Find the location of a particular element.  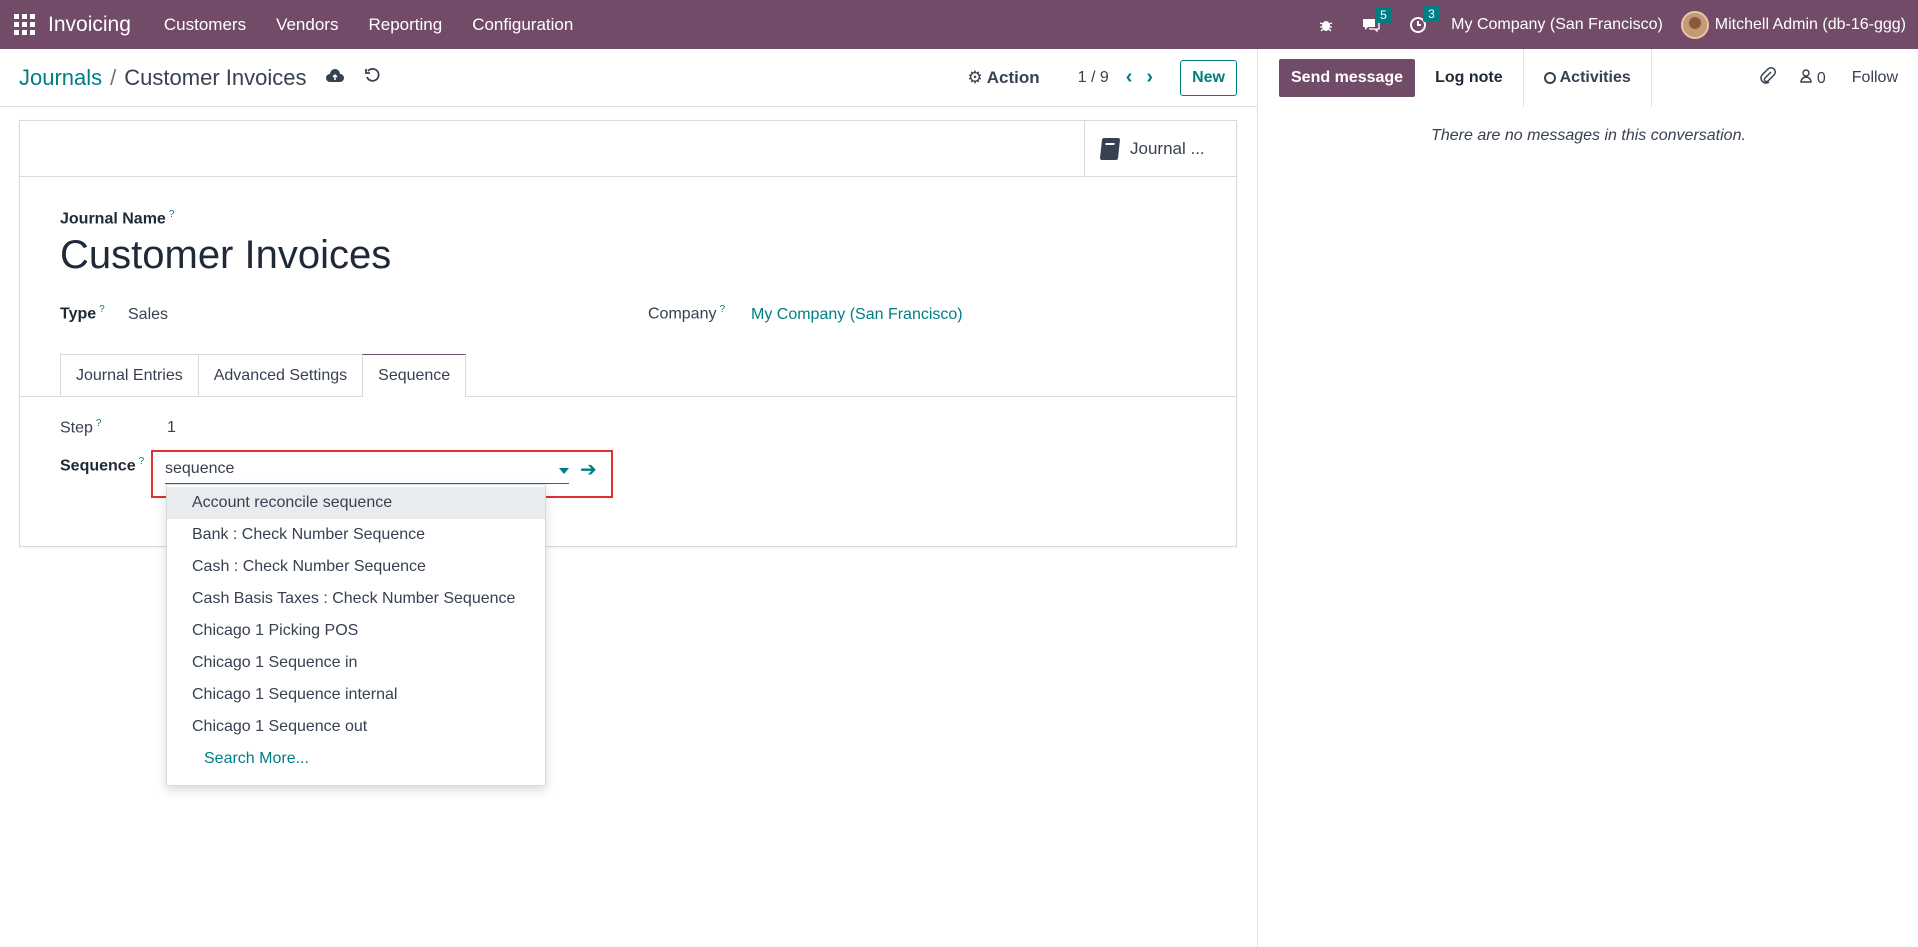

step-value: 1 is located at coordinates (171, 428).